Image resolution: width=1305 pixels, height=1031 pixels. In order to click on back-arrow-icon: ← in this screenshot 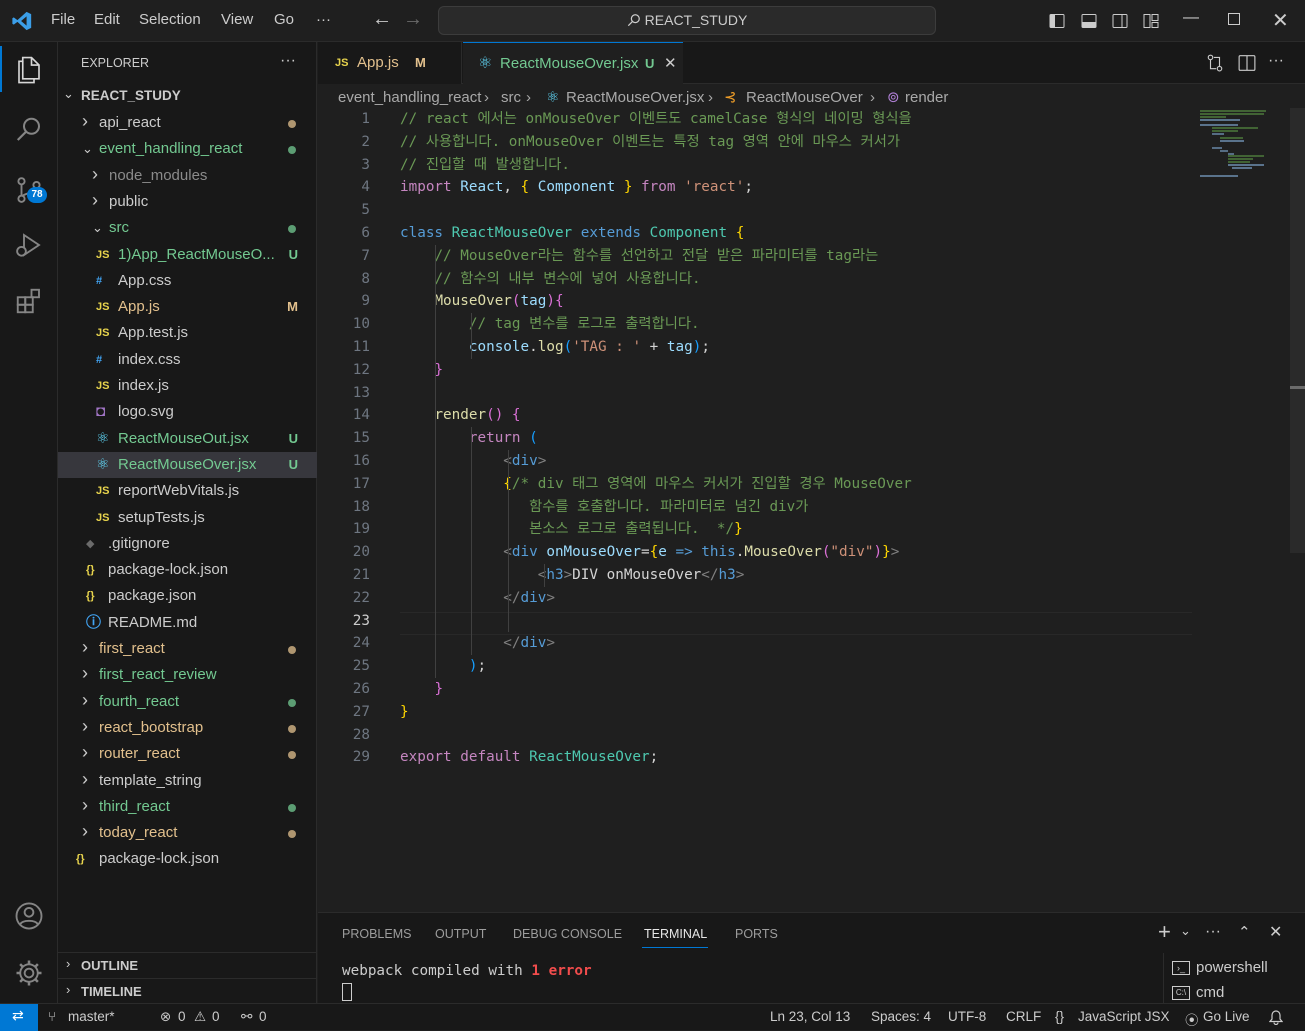, I will do `click(382, 19)`.